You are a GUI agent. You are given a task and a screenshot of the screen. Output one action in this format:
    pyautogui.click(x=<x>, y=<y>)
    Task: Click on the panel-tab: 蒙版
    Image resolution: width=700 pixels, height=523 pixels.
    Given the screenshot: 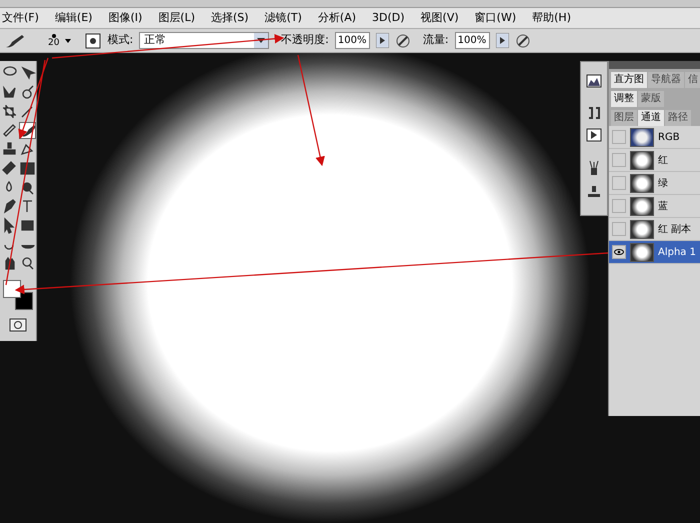 What is the action you would take?
    pyautogui.click(x=651, y=99)
    